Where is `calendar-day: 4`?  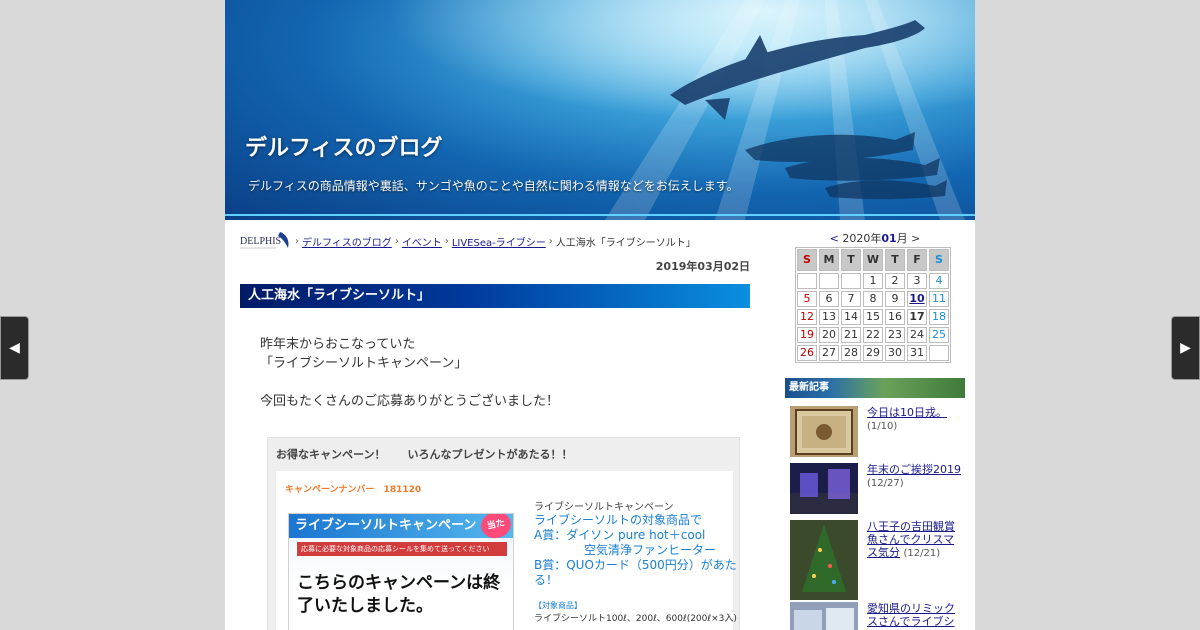
calendar-day: 4 is located at coordinates (939, 281).